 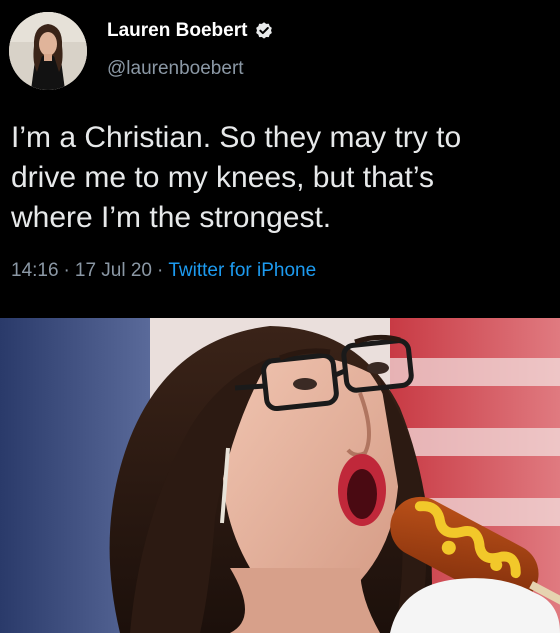 I want to click on tweet-text-line: drive me to my knees, but that’s, so click(x=222, y=177).